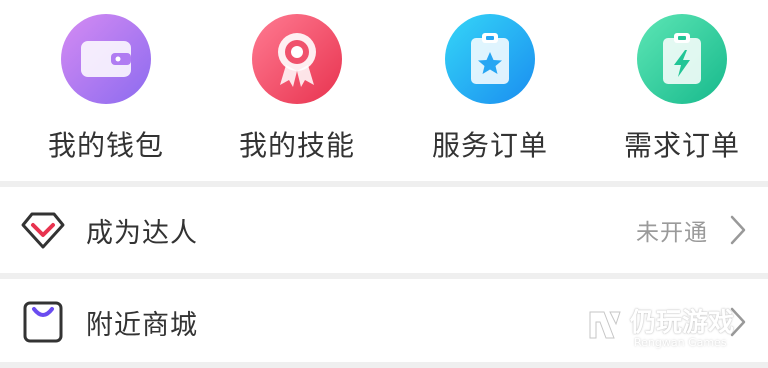 Image resolution: width=768 pixels, height=368 pixels. What do you see at coordinates (384, 365) in the screenshot?
I see `section-divider` at bounding box center [384, 365].